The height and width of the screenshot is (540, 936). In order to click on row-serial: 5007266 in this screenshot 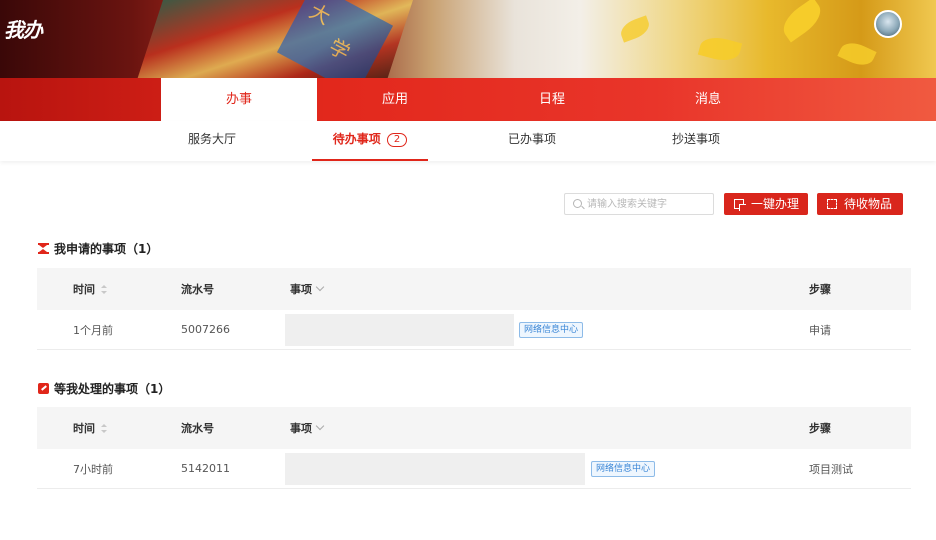, I will do `click(205, 329)`.